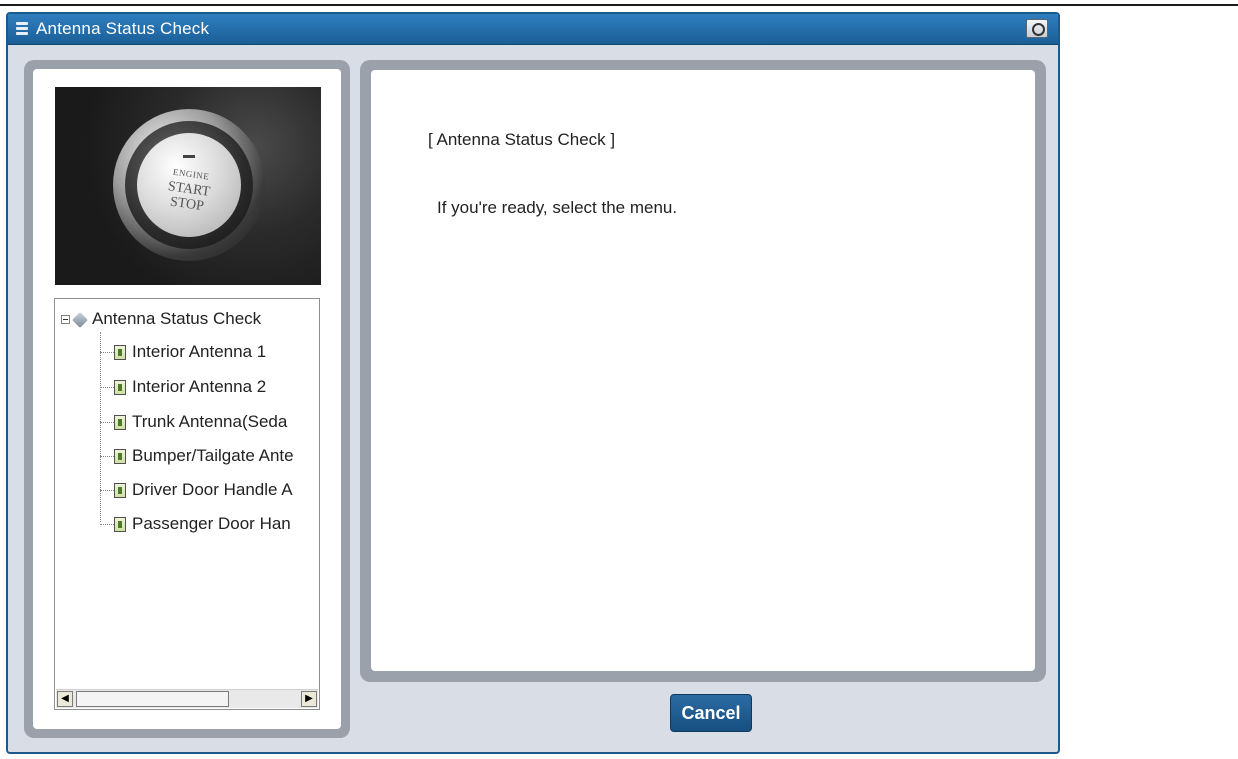 Image resolution: width=1238 pixels, height=759 pixels. I want to click on top-rule, so click(619, 5).